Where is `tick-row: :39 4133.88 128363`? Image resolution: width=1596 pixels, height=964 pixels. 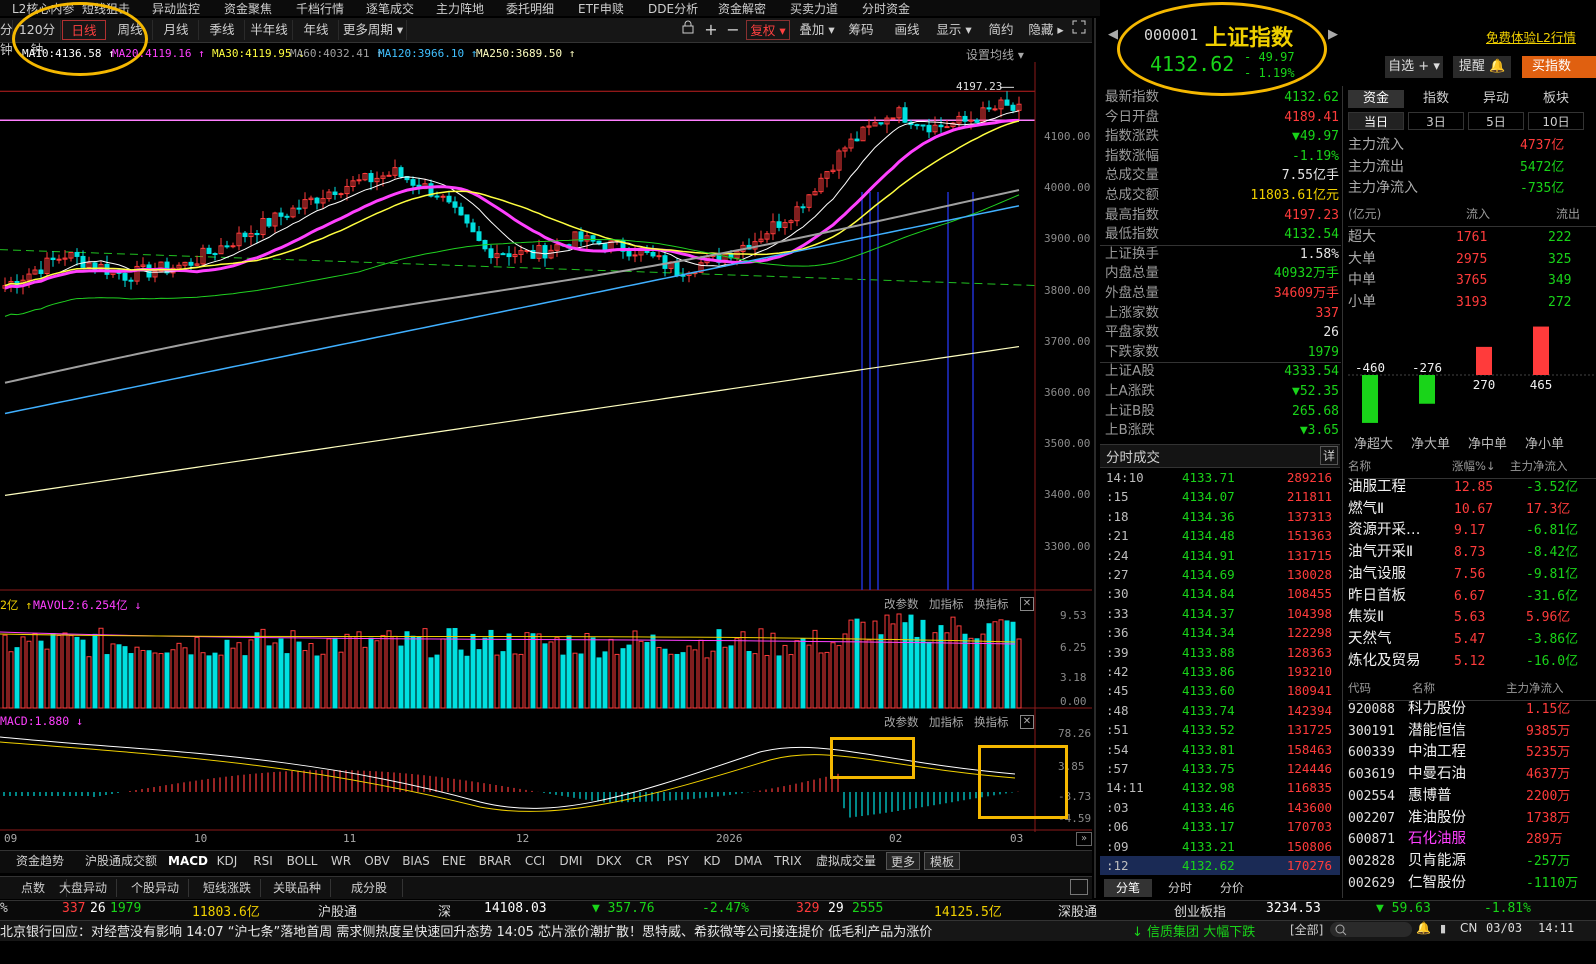
tick-row: :39 4133.88 128363 is located at coordinates (1220, 652).